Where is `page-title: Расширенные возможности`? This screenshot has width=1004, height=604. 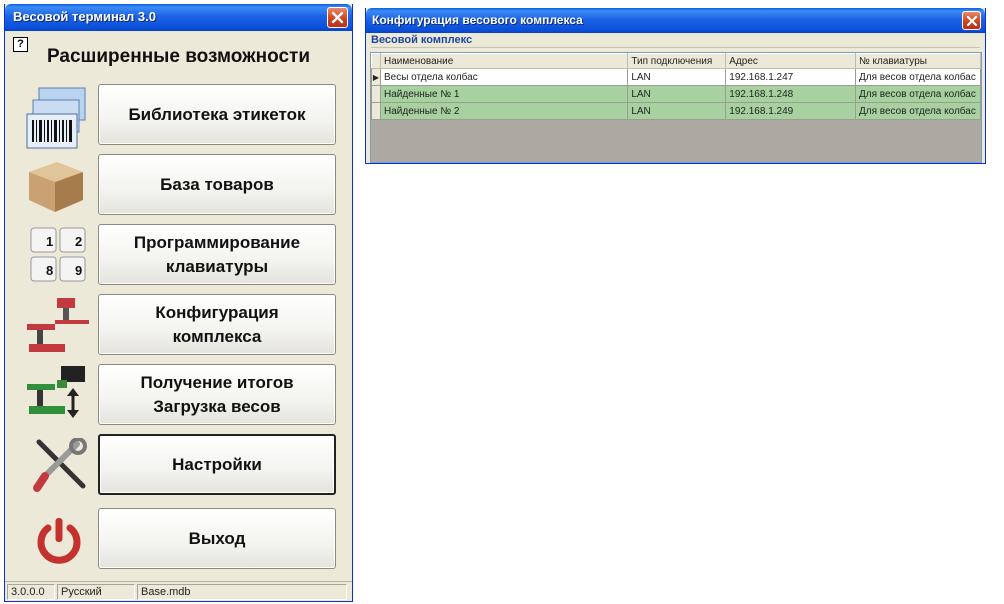 page-title: Расширенные возможности is located at coordinates (178, 56).